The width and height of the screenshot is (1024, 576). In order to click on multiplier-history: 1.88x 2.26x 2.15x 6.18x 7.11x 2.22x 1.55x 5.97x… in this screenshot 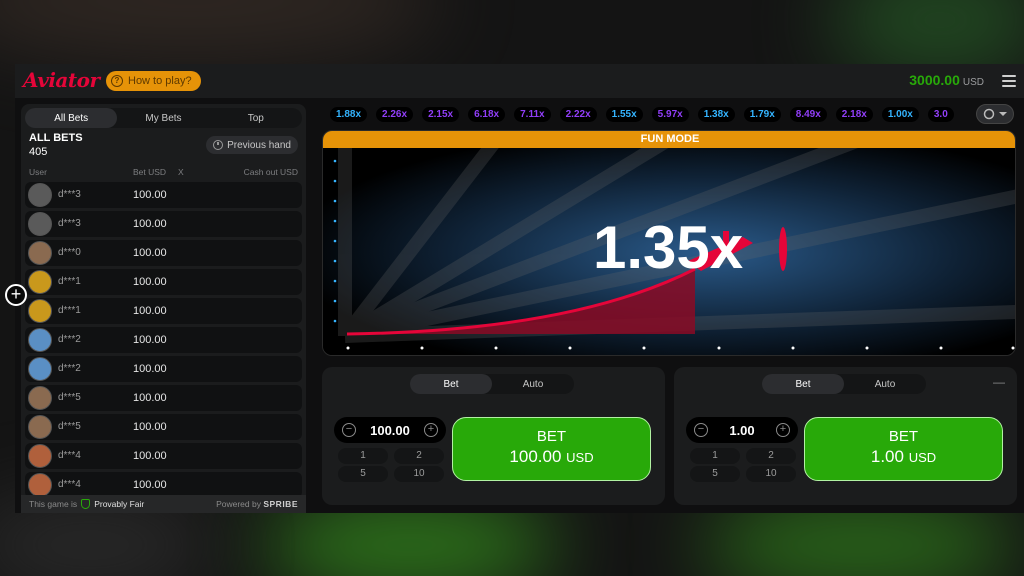, I will do `click(675, 114)`.